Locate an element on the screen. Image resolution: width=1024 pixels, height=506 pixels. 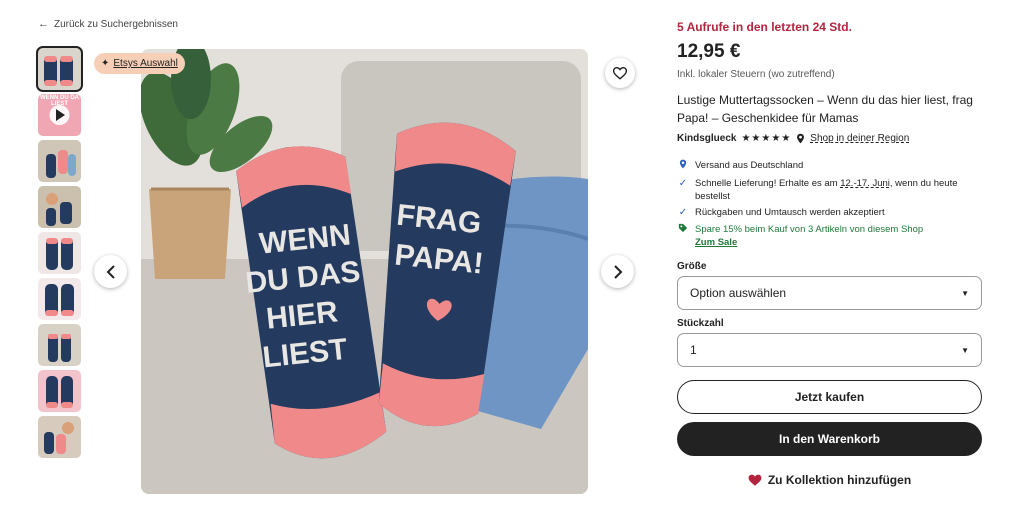
chevron-right-icon is located at coordinates (617, 271).